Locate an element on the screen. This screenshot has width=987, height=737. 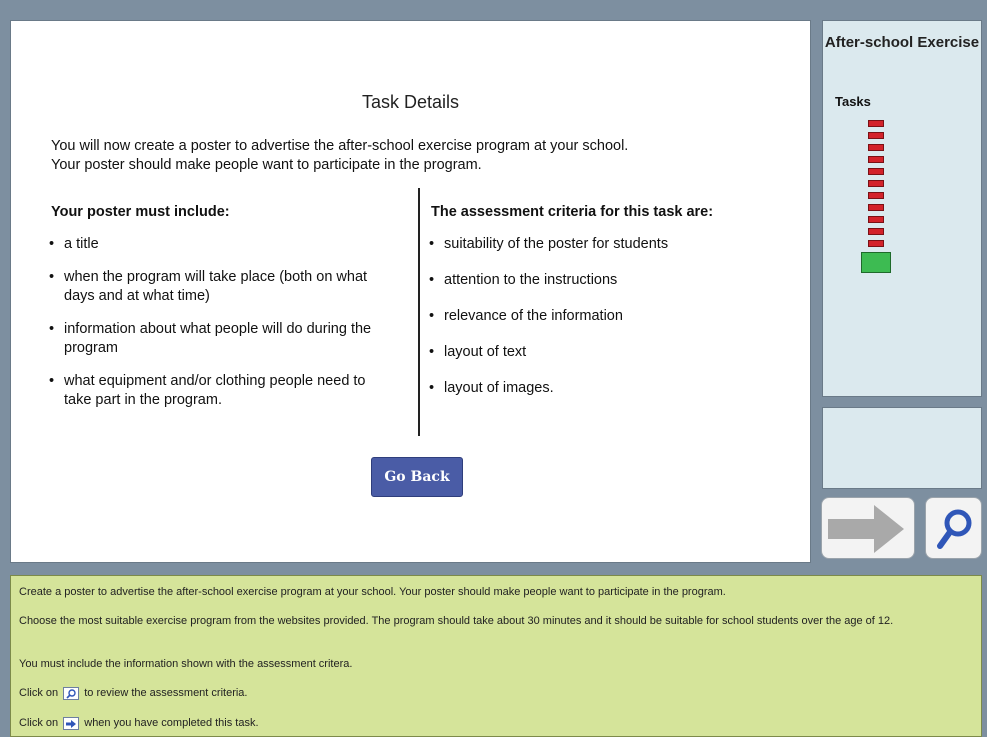
list-item: suitability of the poster for students is located at coordinates (599, 244).